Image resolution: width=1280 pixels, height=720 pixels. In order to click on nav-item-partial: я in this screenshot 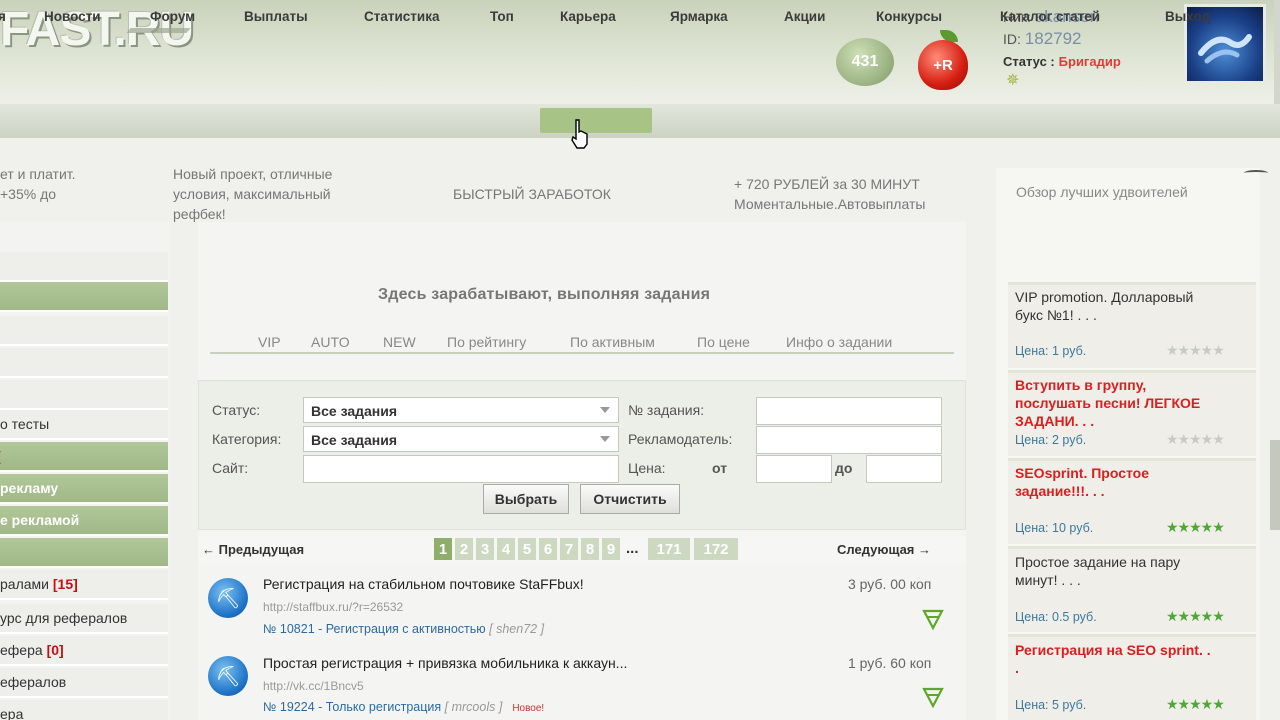, I will do `click(3, 16)`.